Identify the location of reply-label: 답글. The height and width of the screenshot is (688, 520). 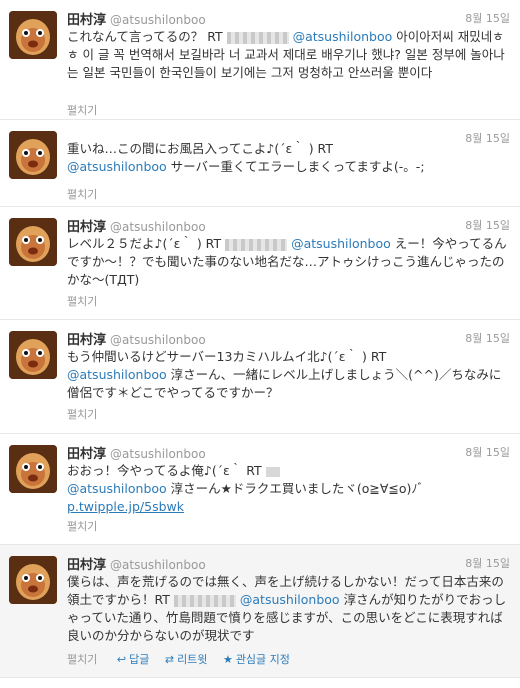
(139, 659).